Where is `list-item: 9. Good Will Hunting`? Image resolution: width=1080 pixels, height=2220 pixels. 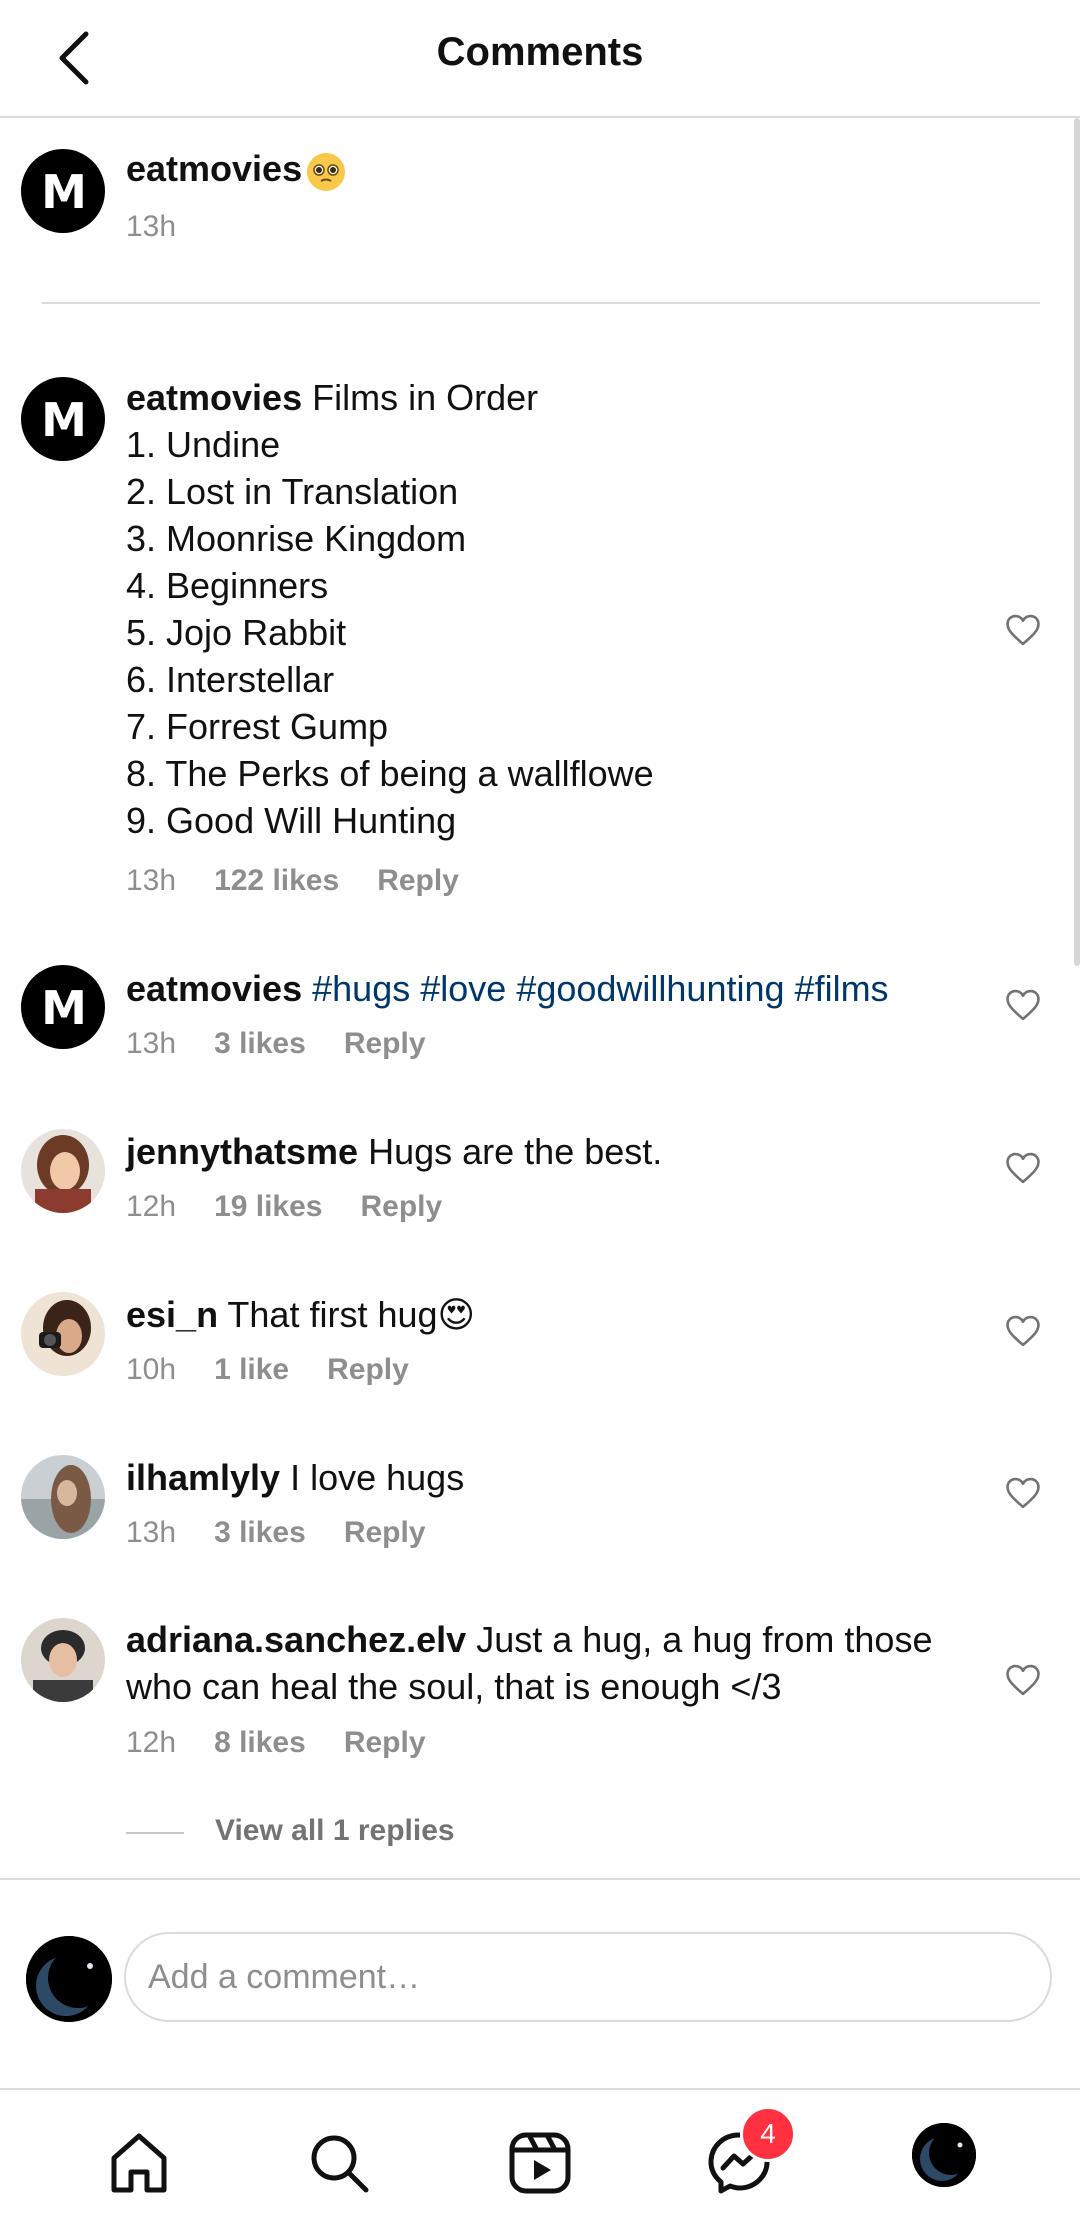
list-item: 9. Good Will Hunting is located at coordinates (291, 820).